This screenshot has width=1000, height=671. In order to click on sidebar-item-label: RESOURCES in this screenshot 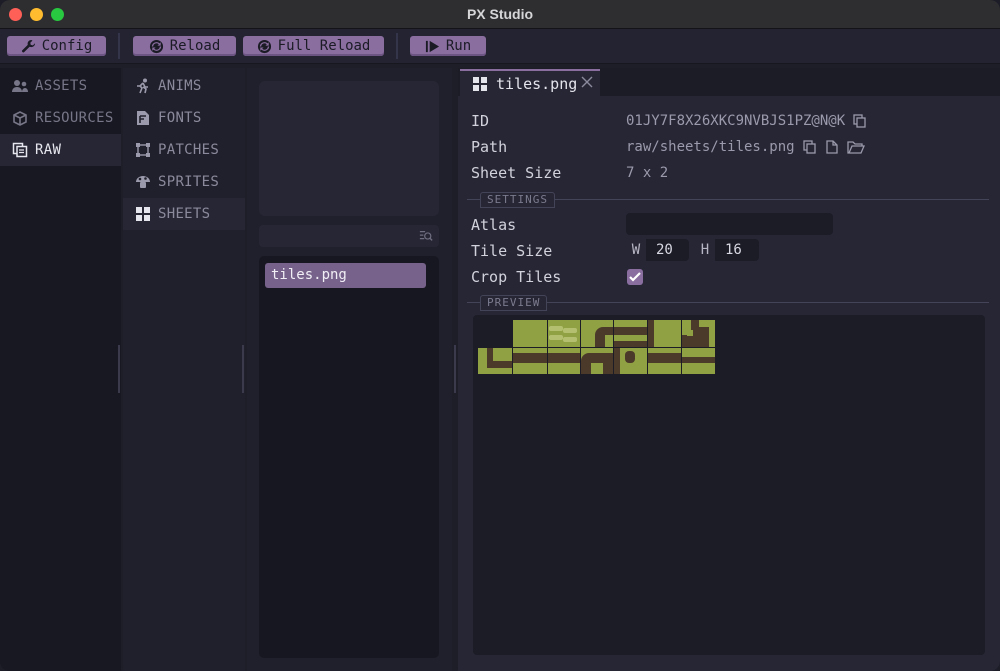, I will do `click(74, 118)`.